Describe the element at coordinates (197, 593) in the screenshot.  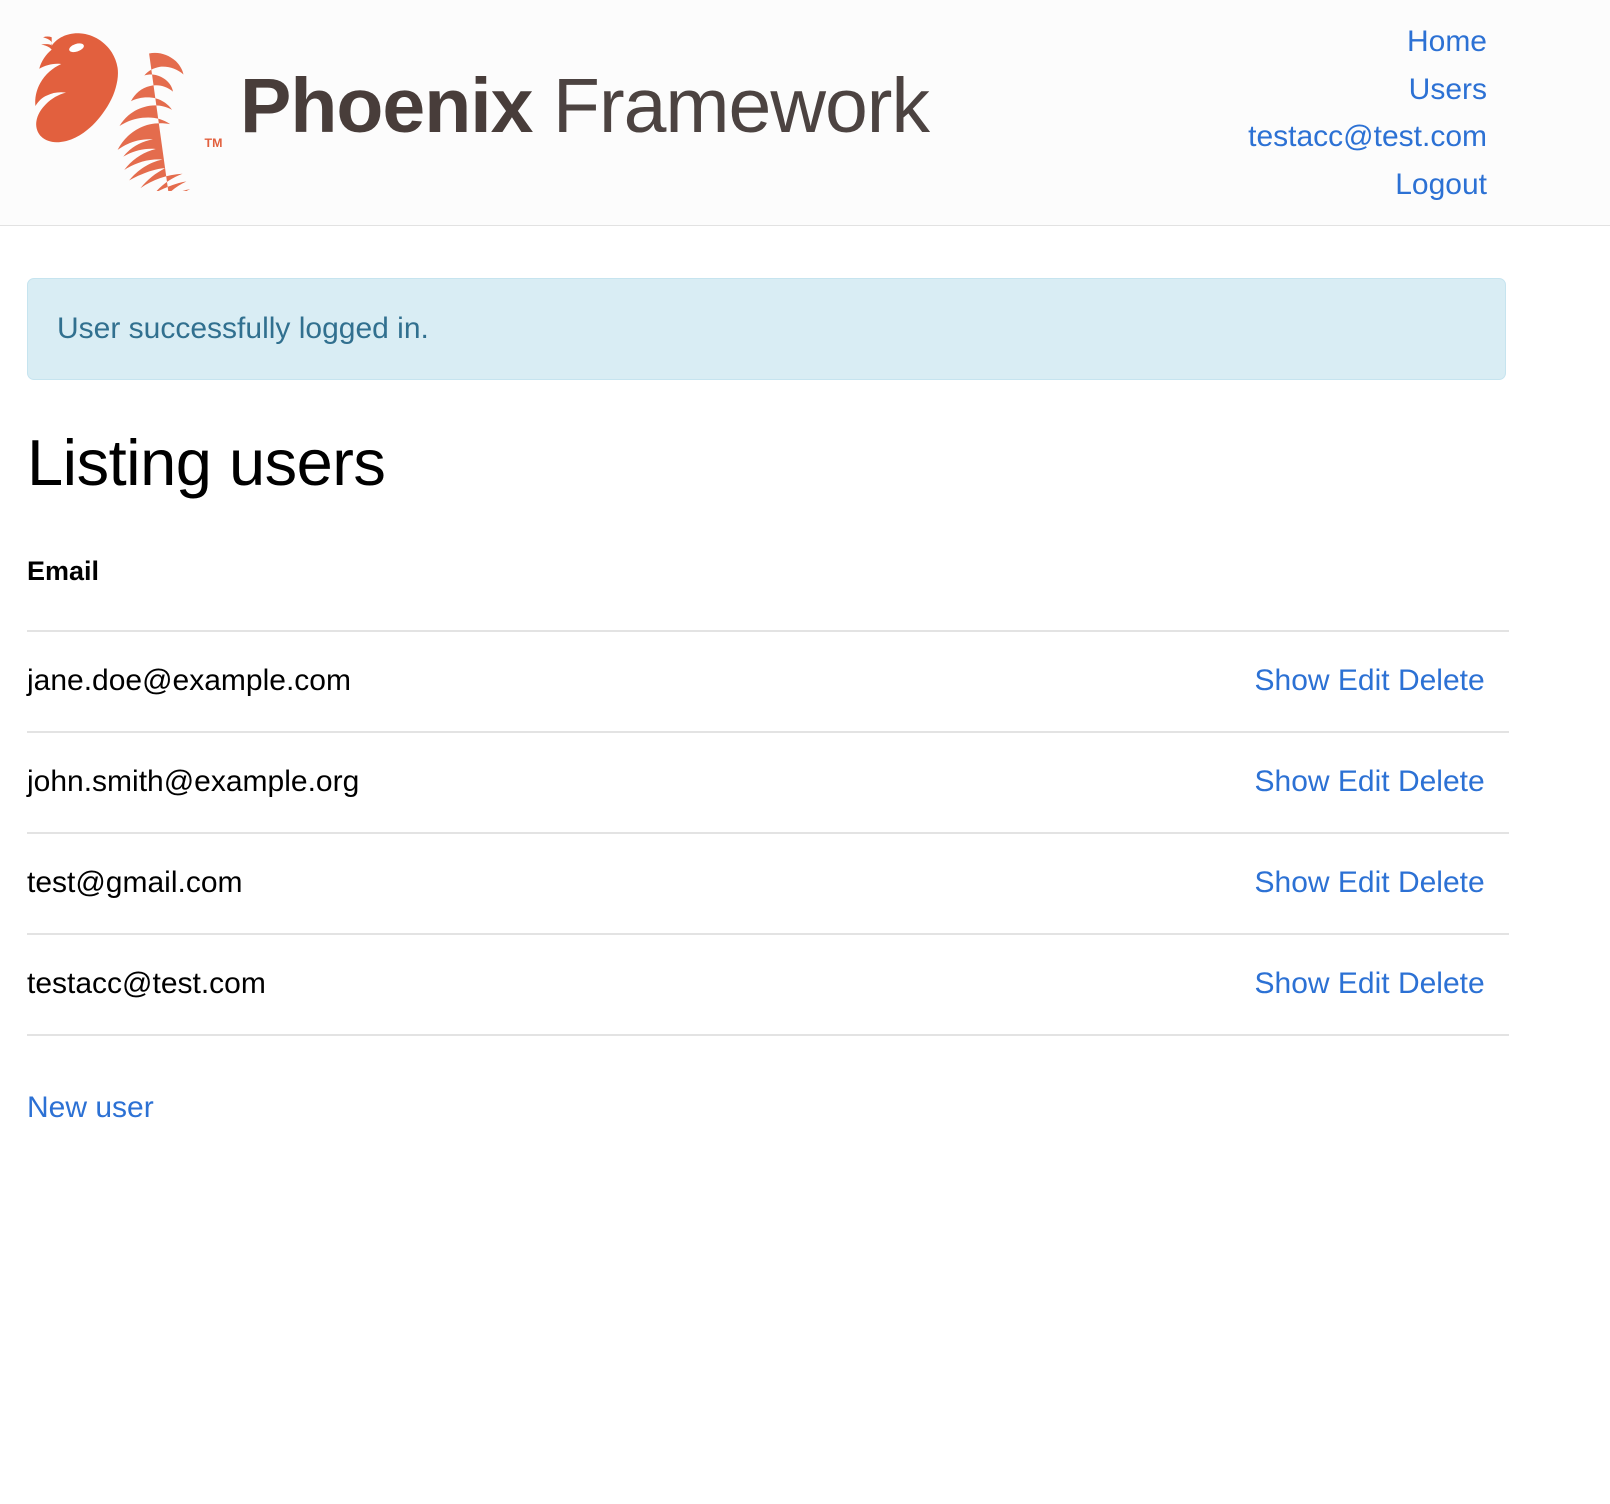
I see `column-header-email: Email` at that location.